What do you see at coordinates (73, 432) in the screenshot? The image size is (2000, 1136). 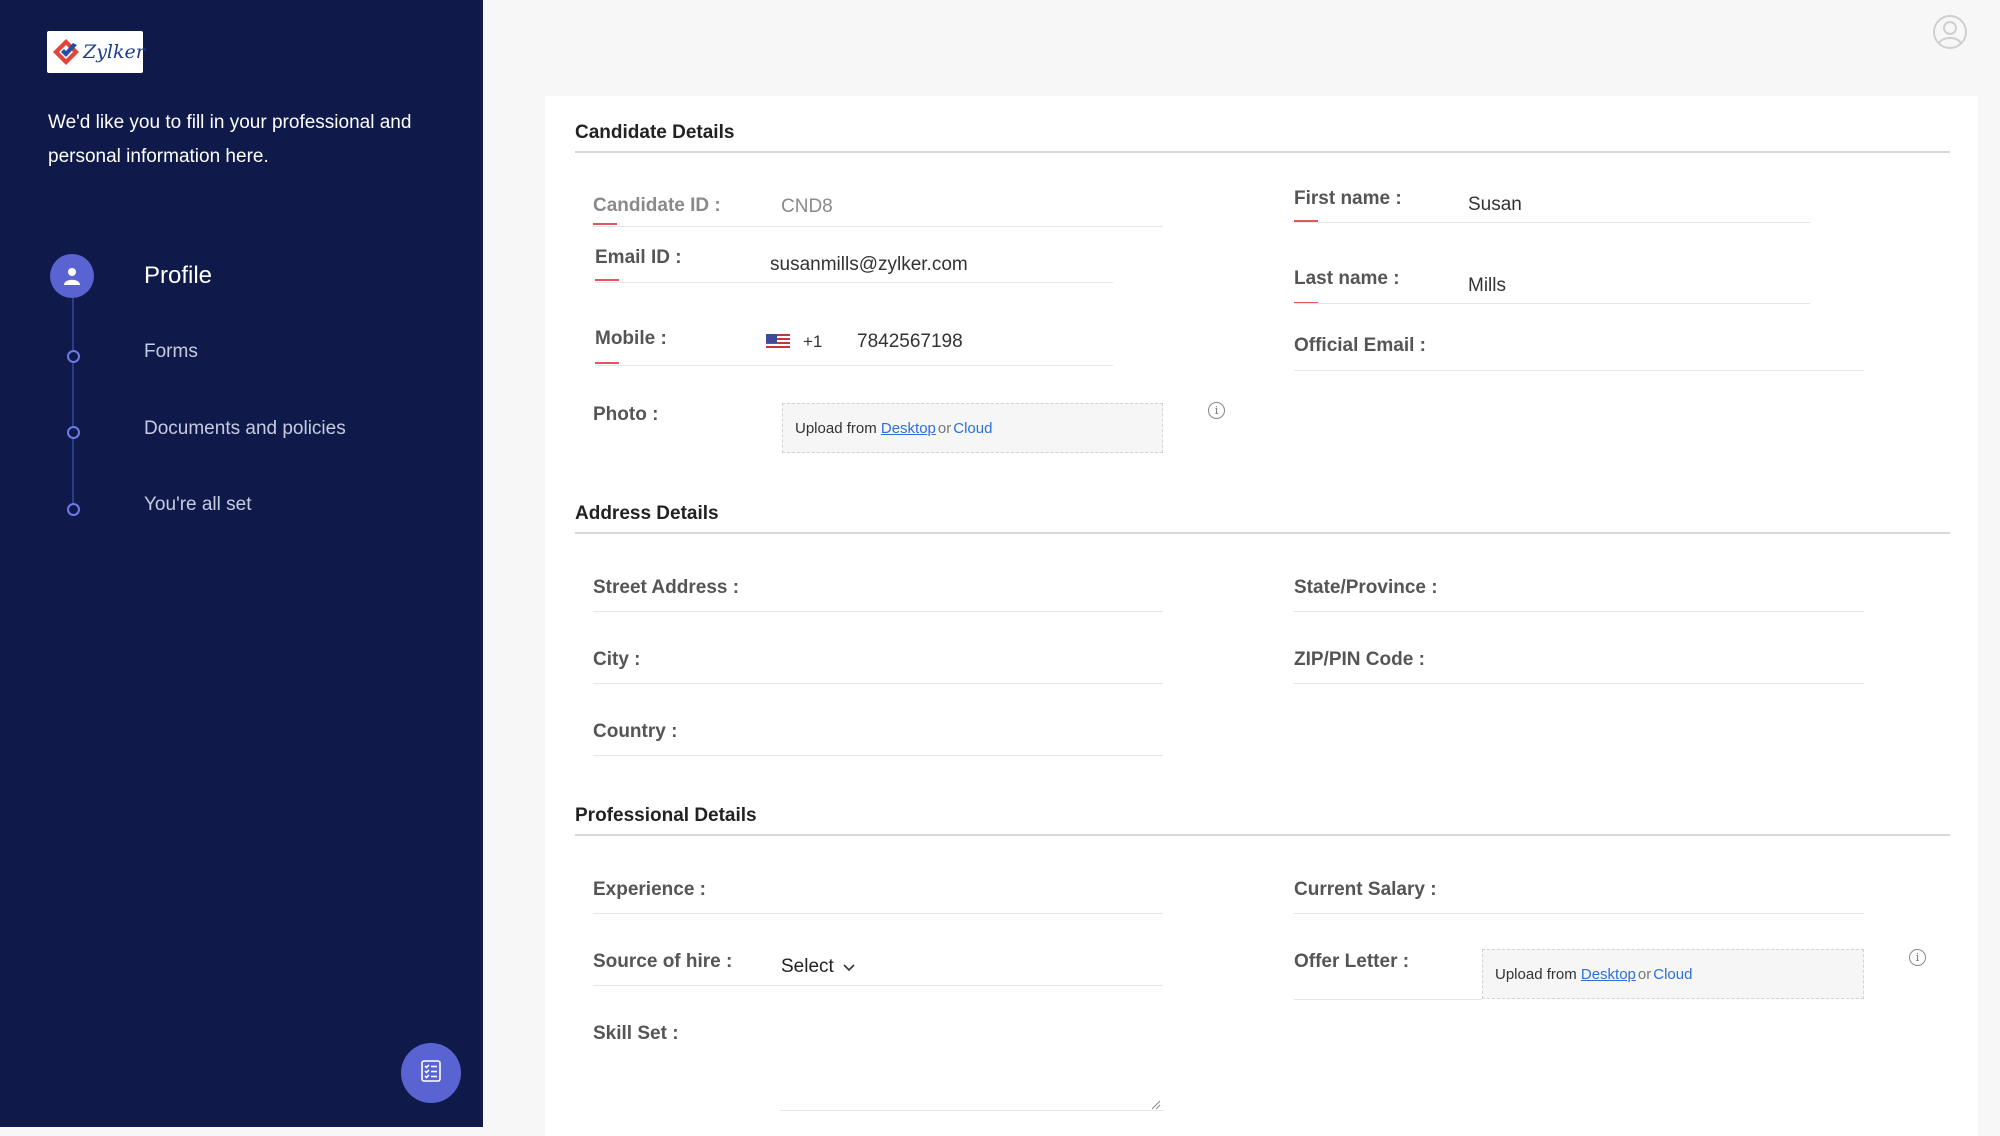 I see `step-documents-dot` at bounding box center [73, 432].